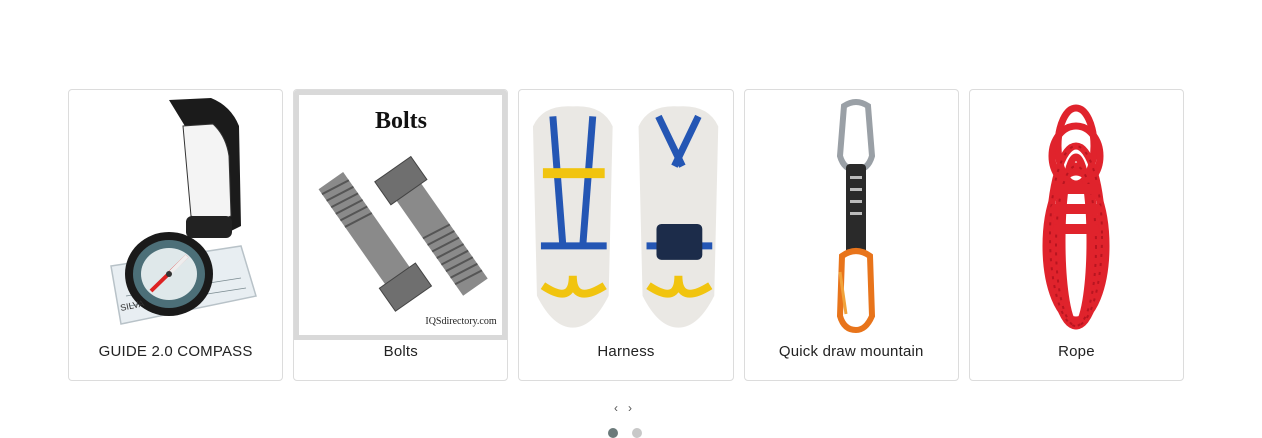 This screenshot has height=438, width=1262. What do you see at coordinates (401, 121) in the screenshot?
I see `bolts-image-title: Bolts` at bounding box center [401, 121].